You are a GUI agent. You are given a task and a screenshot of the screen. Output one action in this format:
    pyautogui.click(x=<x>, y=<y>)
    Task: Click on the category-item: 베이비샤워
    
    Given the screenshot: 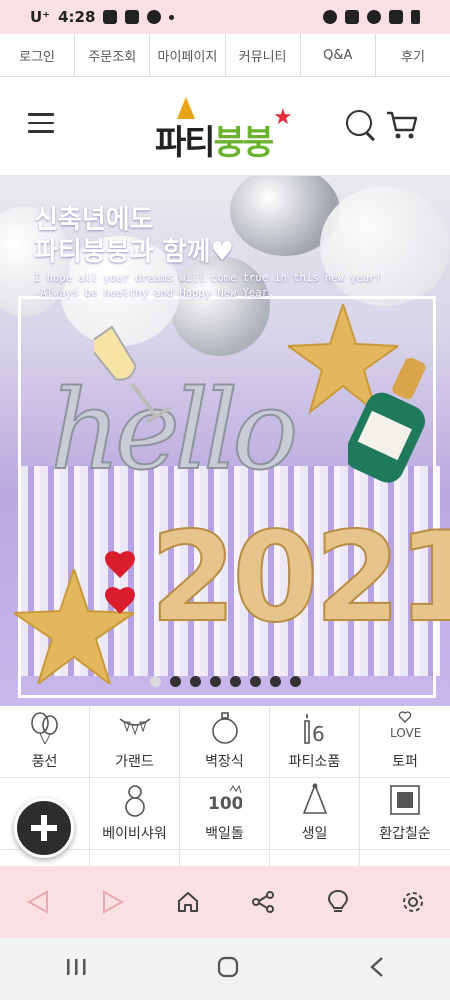 What is the action you would take?
    pyautogui.click(x=135, y=814)
    